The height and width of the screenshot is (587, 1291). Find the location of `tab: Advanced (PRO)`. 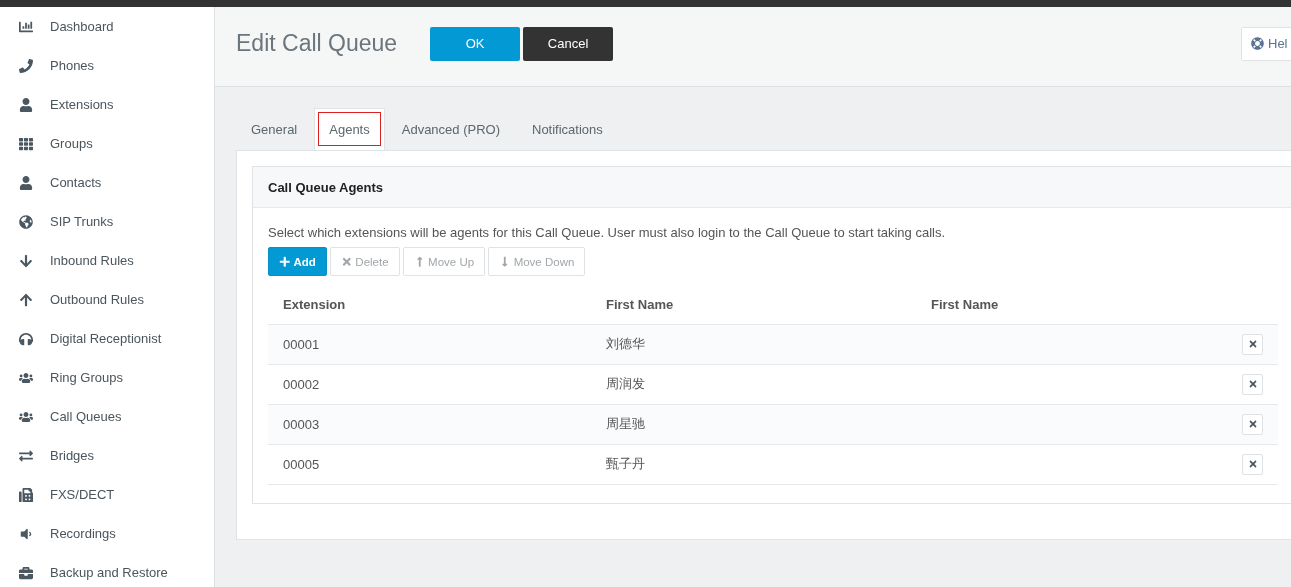

tab: Advanced (PRO) is located at coordinates (450, 129).